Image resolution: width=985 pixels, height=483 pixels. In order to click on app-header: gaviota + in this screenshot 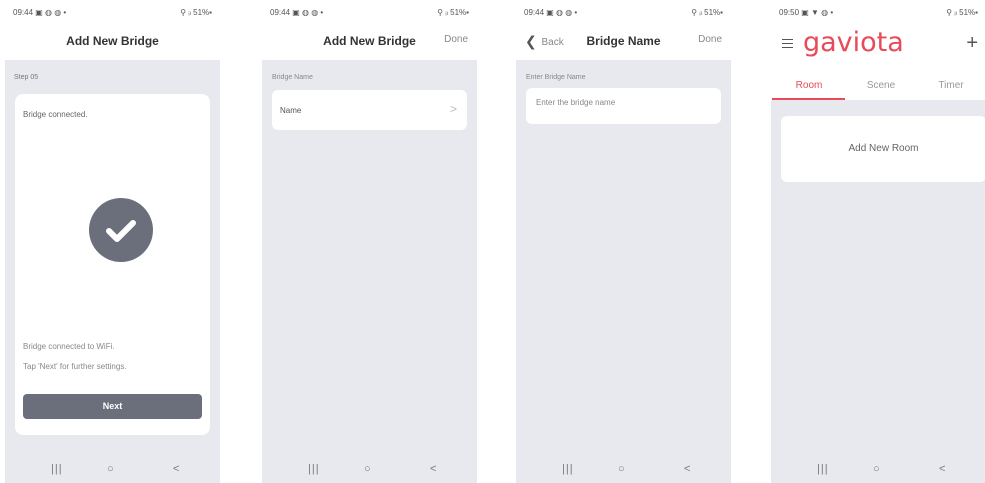, I will do `click(878, 46)`.